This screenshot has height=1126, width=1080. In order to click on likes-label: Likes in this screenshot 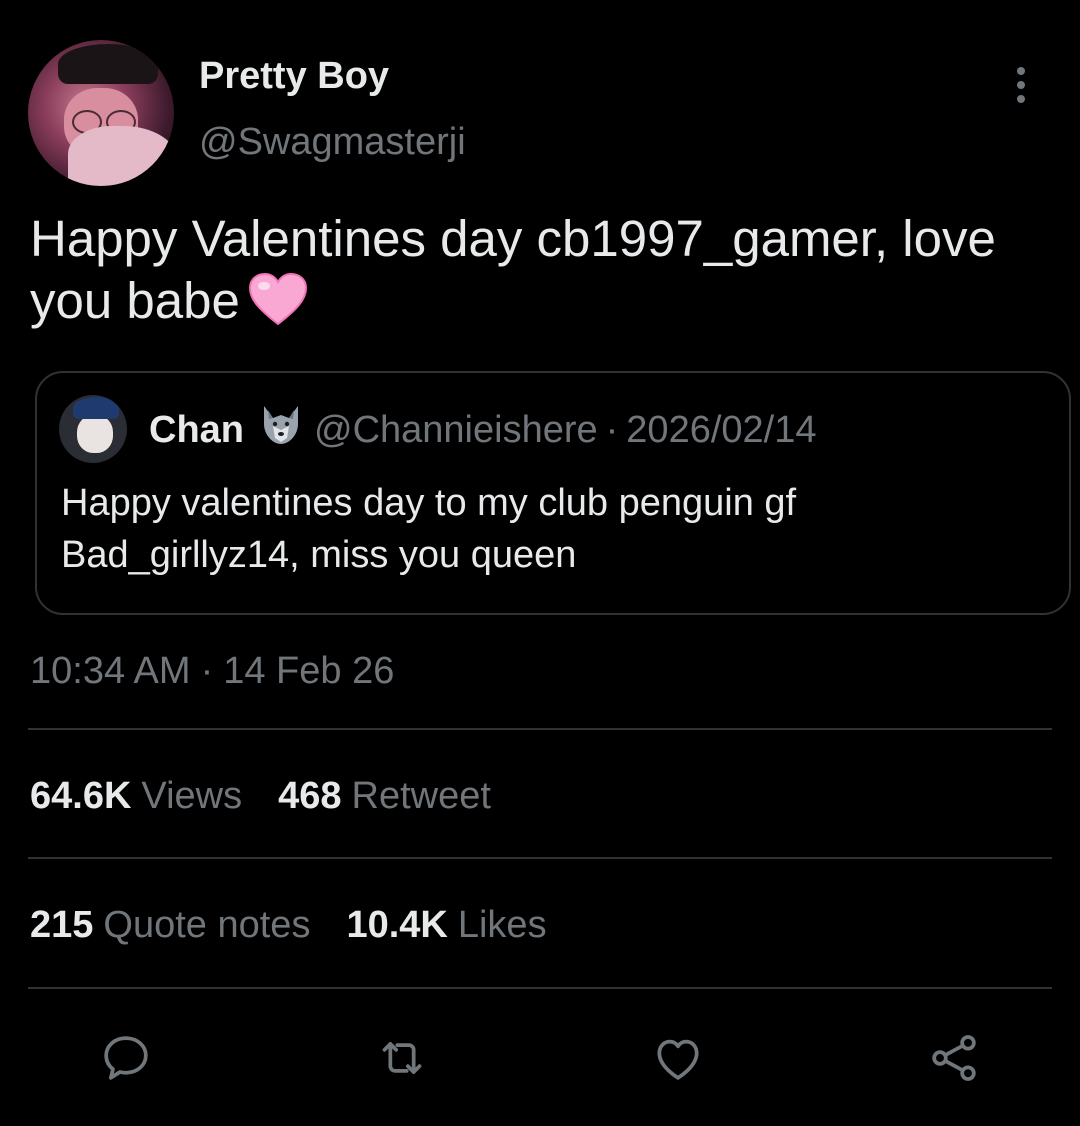, I will do `click(502, 924)`.